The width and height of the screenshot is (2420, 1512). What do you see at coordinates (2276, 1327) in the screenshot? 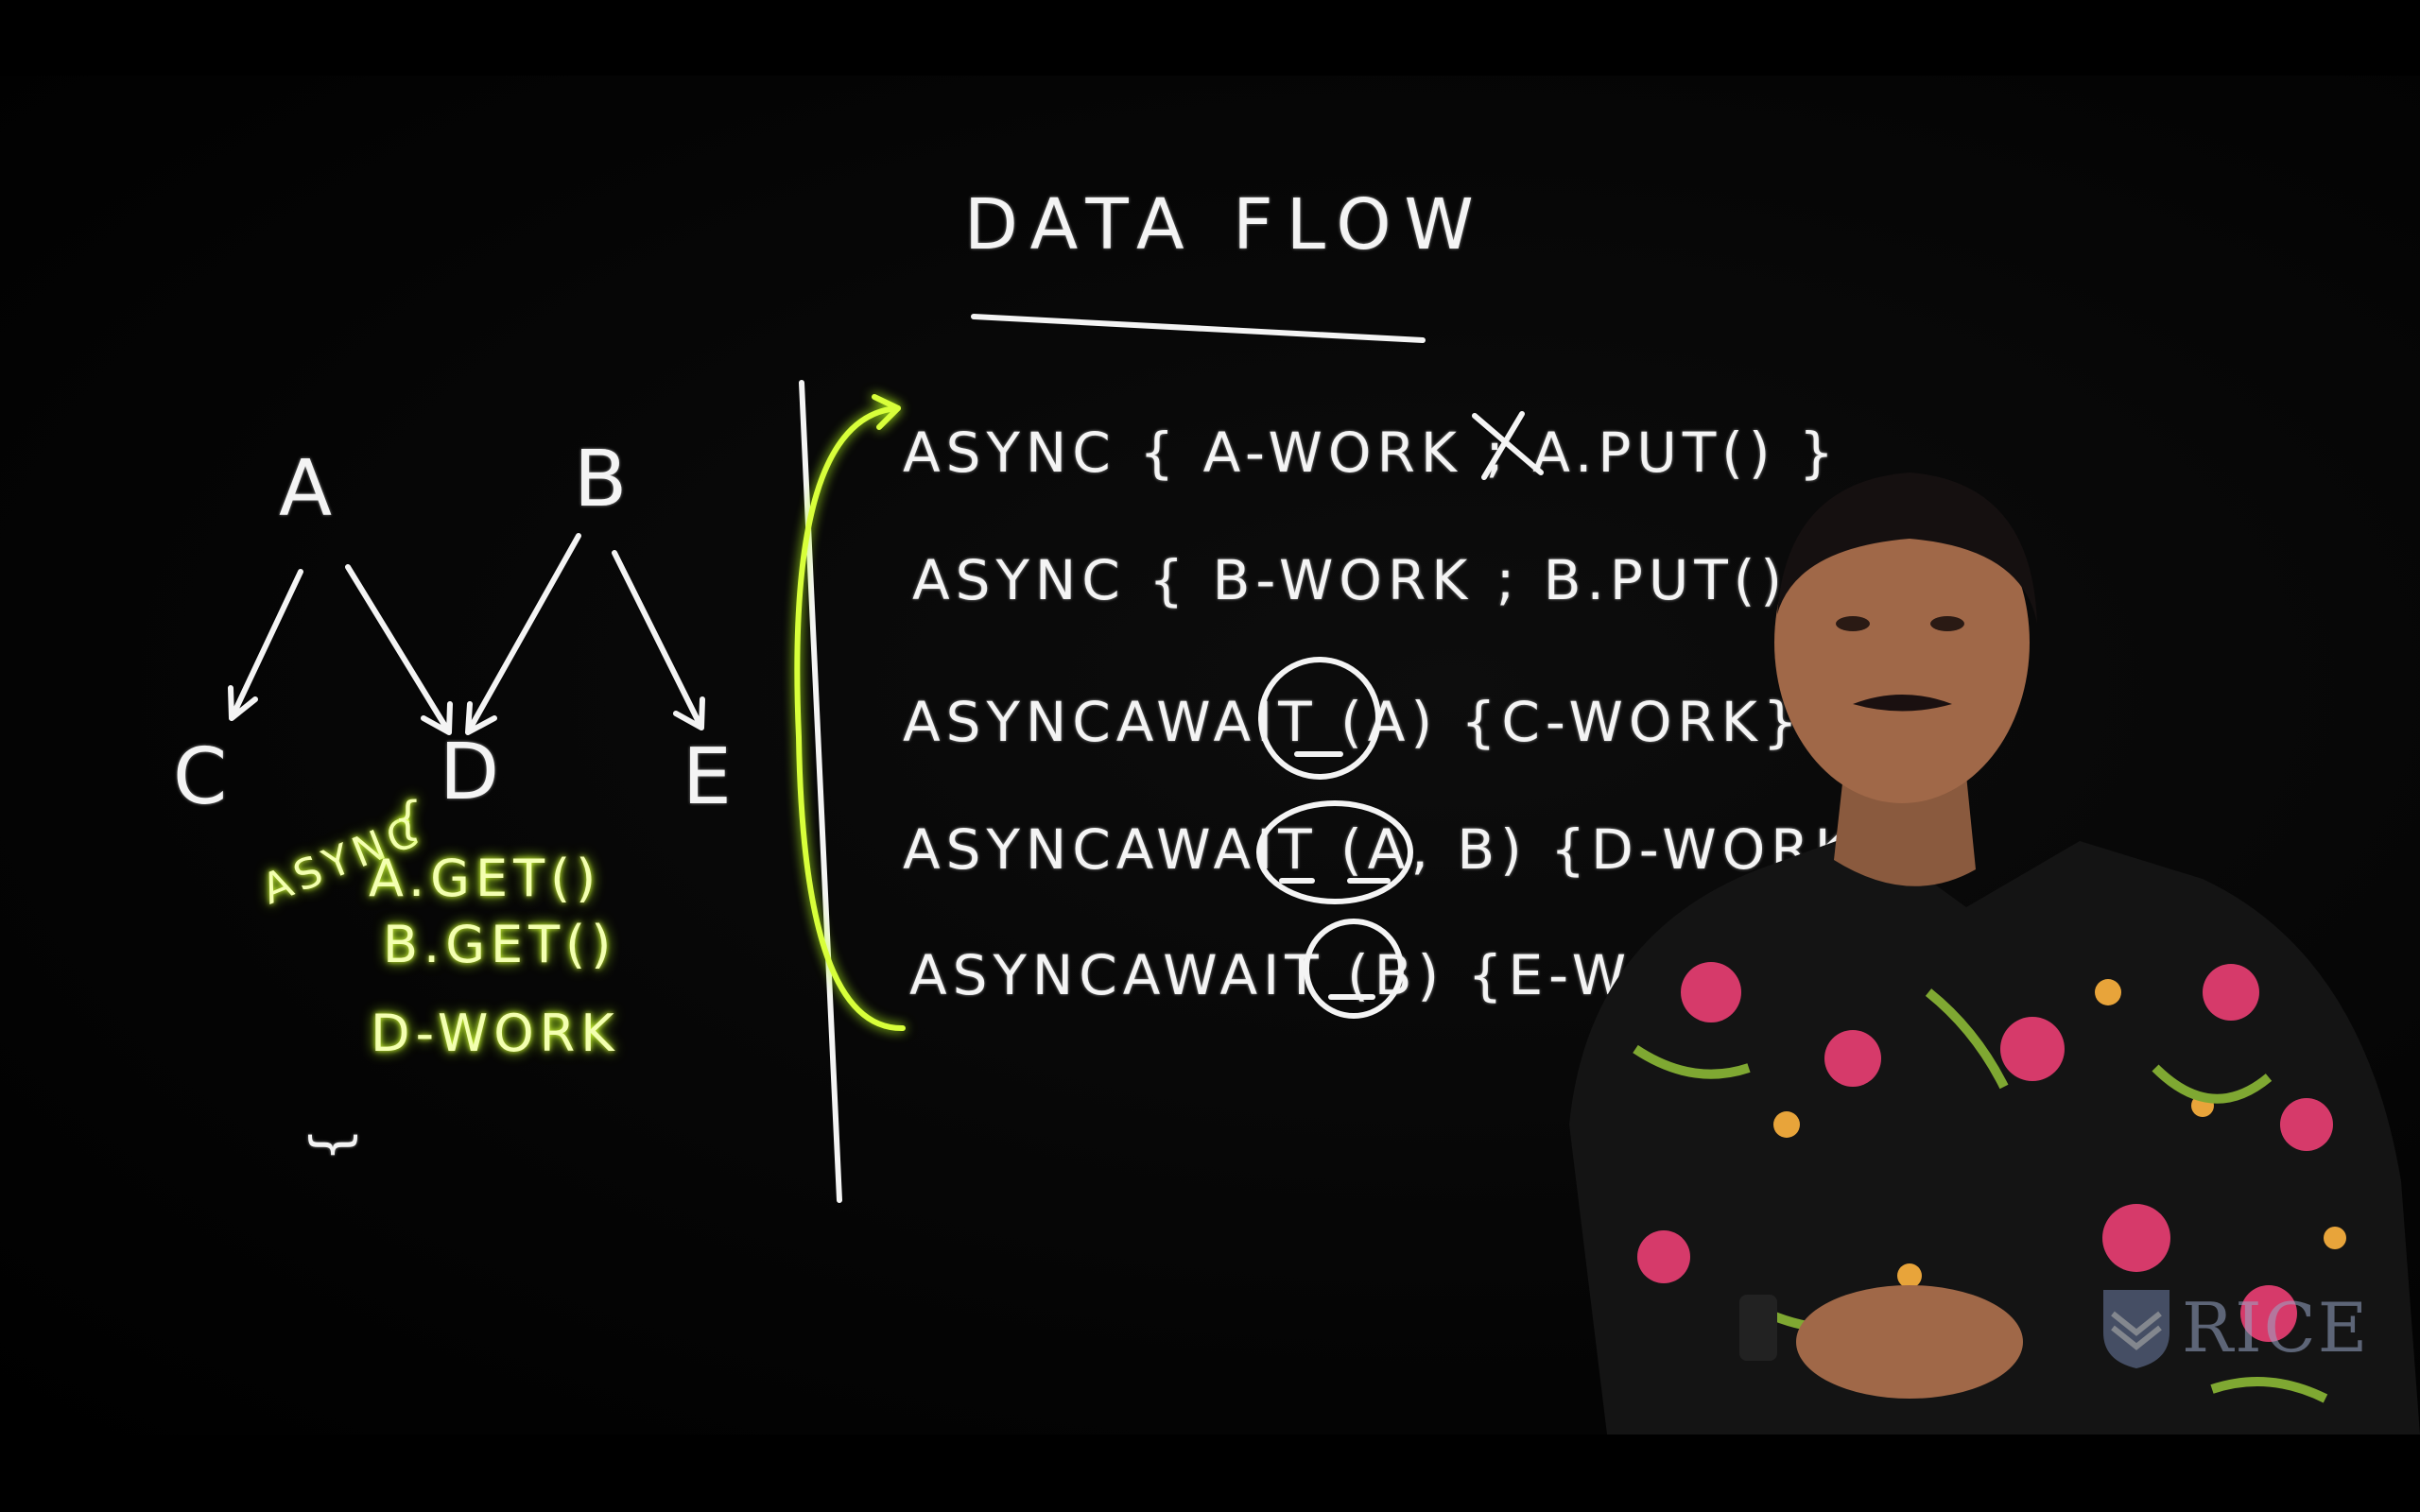
I see `rice-logo-text: RICE` at bounding box center [2276, 1327].